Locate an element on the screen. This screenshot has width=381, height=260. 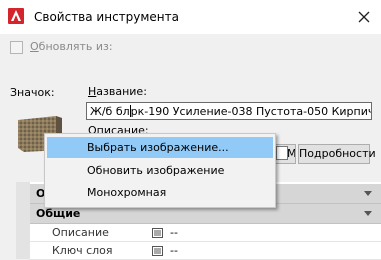
menu-item-monochrome: Монохромная is located at coordinates (160, 192).